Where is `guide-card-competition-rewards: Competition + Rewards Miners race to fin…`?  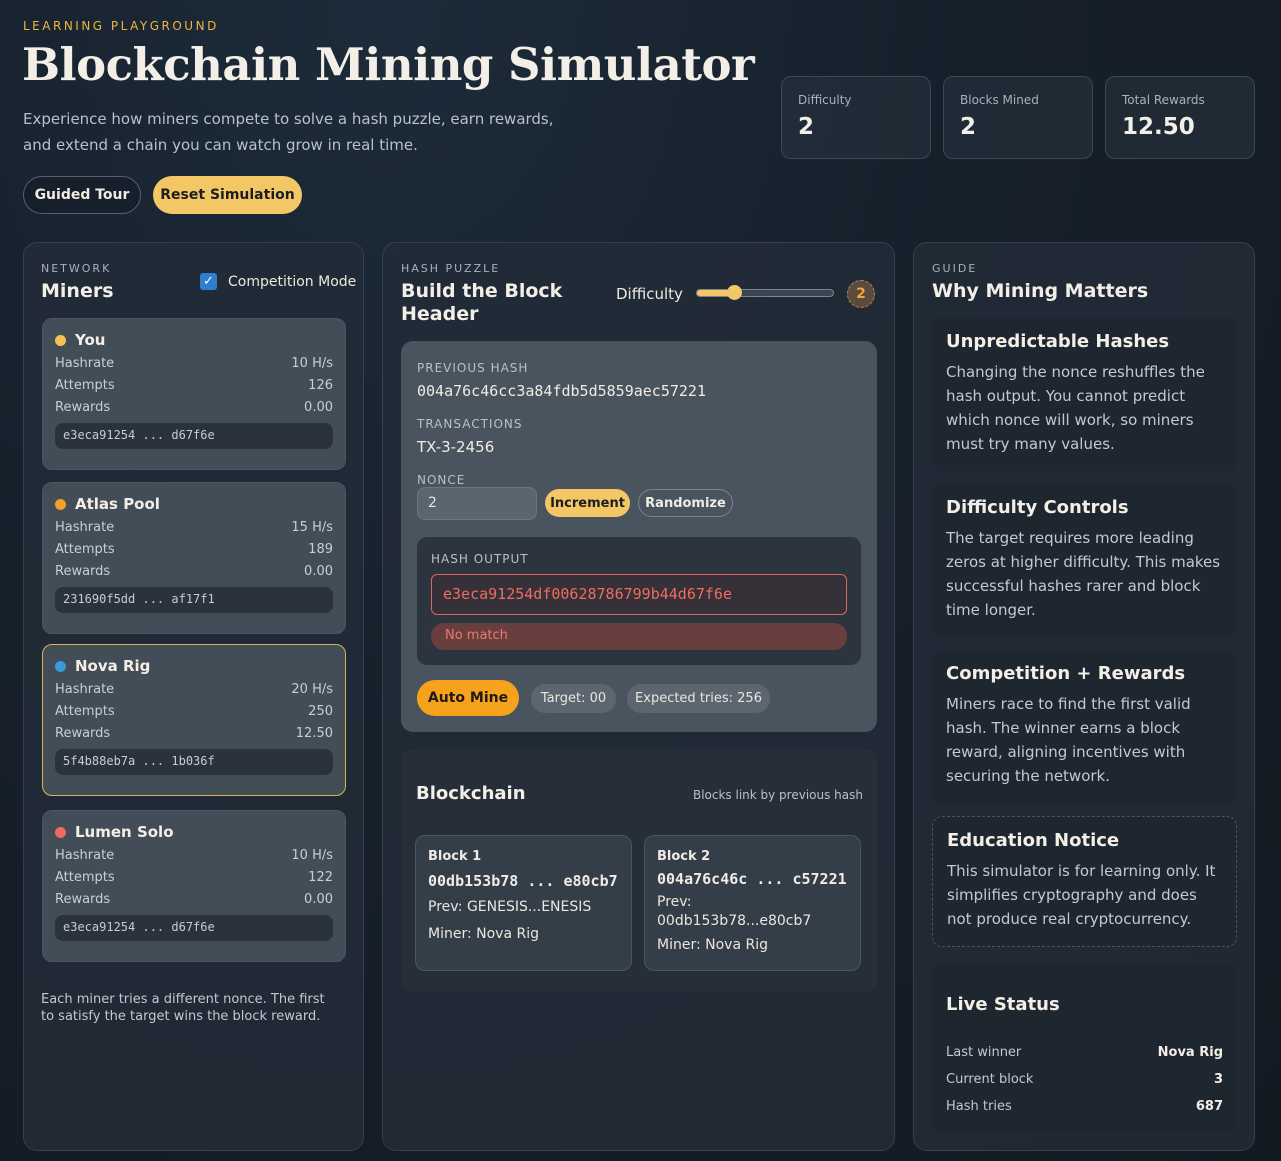 guide-card-competition-rewards: Competition + Rewards Miners race to fin… is located at coordinates (1084, 726).